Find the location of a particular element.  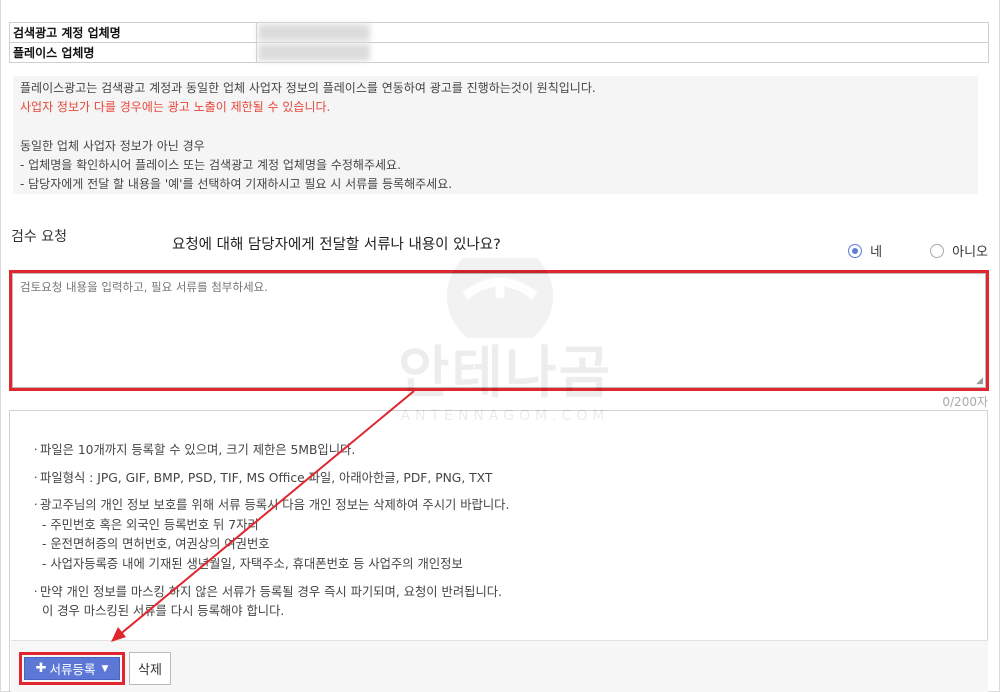

register-highlight: ✚ 서류등록 ▼ is located at coordinates (72, 668).